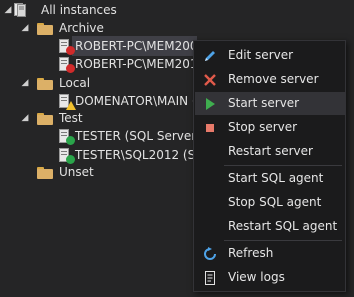  Describe the element at coordinates (143, 136) in the screenshot. I see `server-node: TESTER (SQL Server 12.0` at that location.